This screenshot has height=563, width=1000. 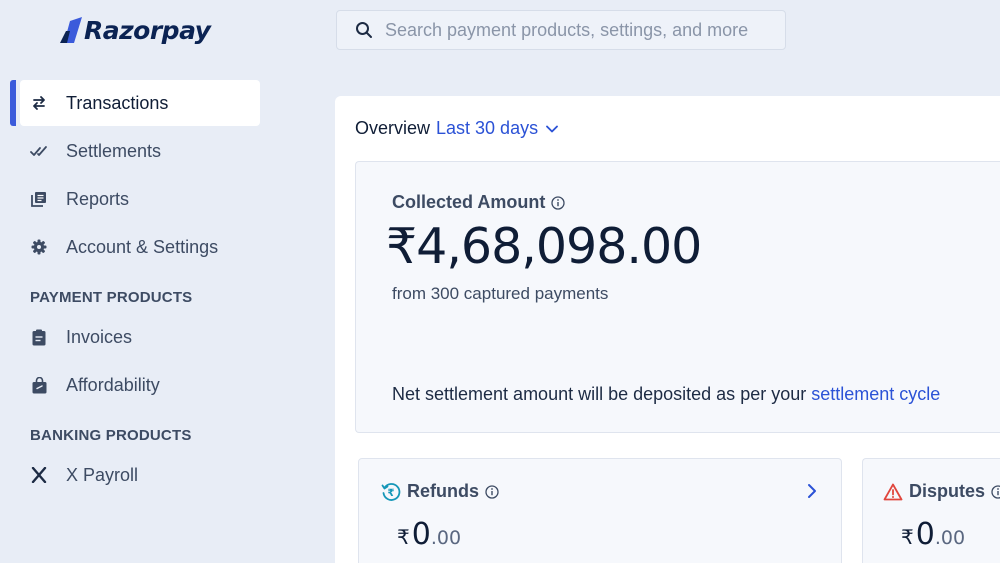 I want to click on sidebar-item-settlements: Settlements, so click(x=140, y=151).